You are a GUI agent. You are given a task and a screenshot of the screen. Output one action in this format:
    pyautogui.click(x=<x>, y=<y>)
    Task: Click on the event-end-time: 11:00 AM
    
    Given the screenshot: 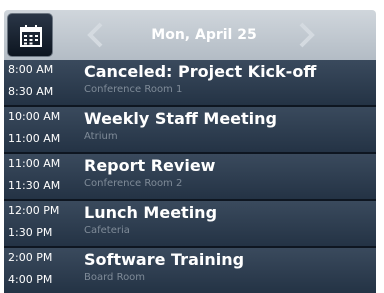 What is the action you would take?
    pyautogui.click(x=34, y=138)
    